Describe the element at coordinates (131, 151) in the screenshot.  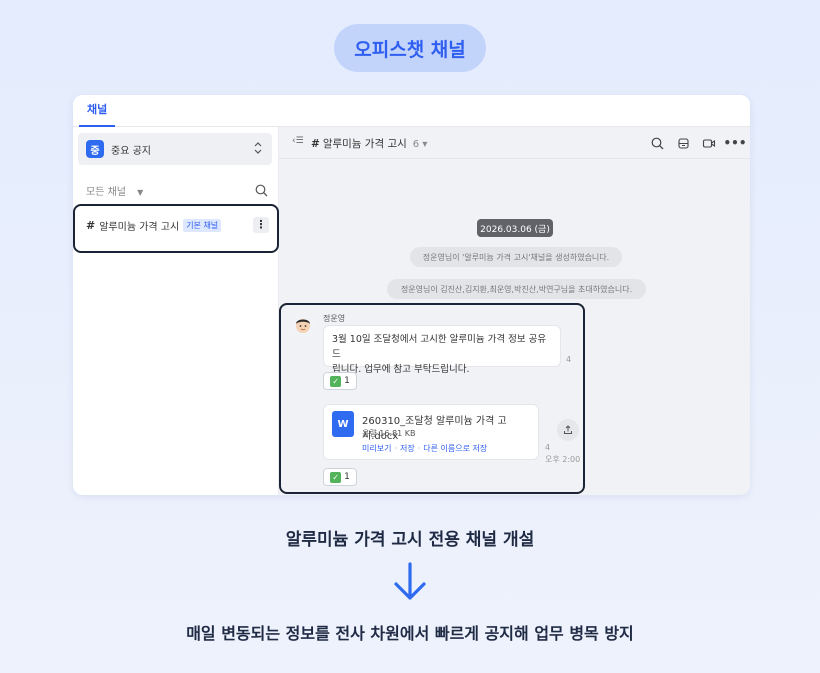
I see `channel-group-label: 중요 공지` at that location.